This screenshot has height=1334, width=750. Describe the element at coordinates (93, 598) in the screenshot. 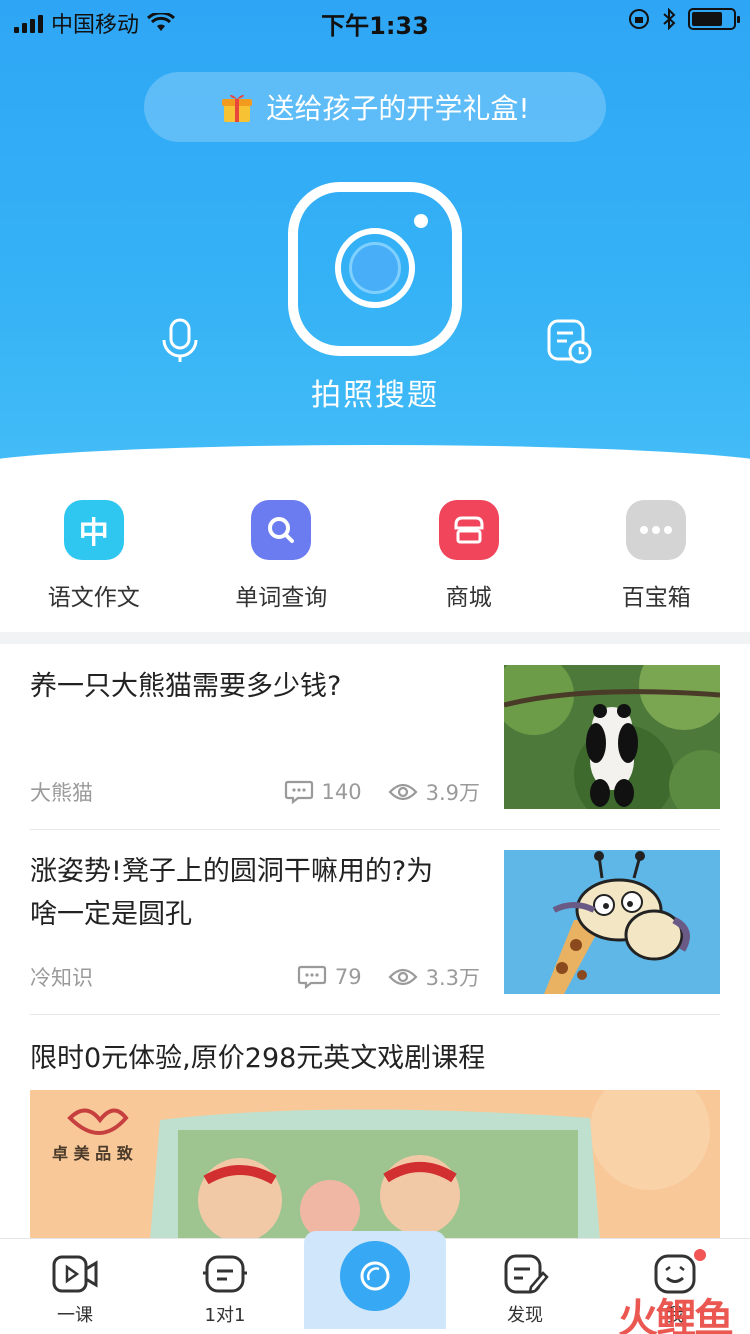

I see `tool-label: 语文作文` at that location.